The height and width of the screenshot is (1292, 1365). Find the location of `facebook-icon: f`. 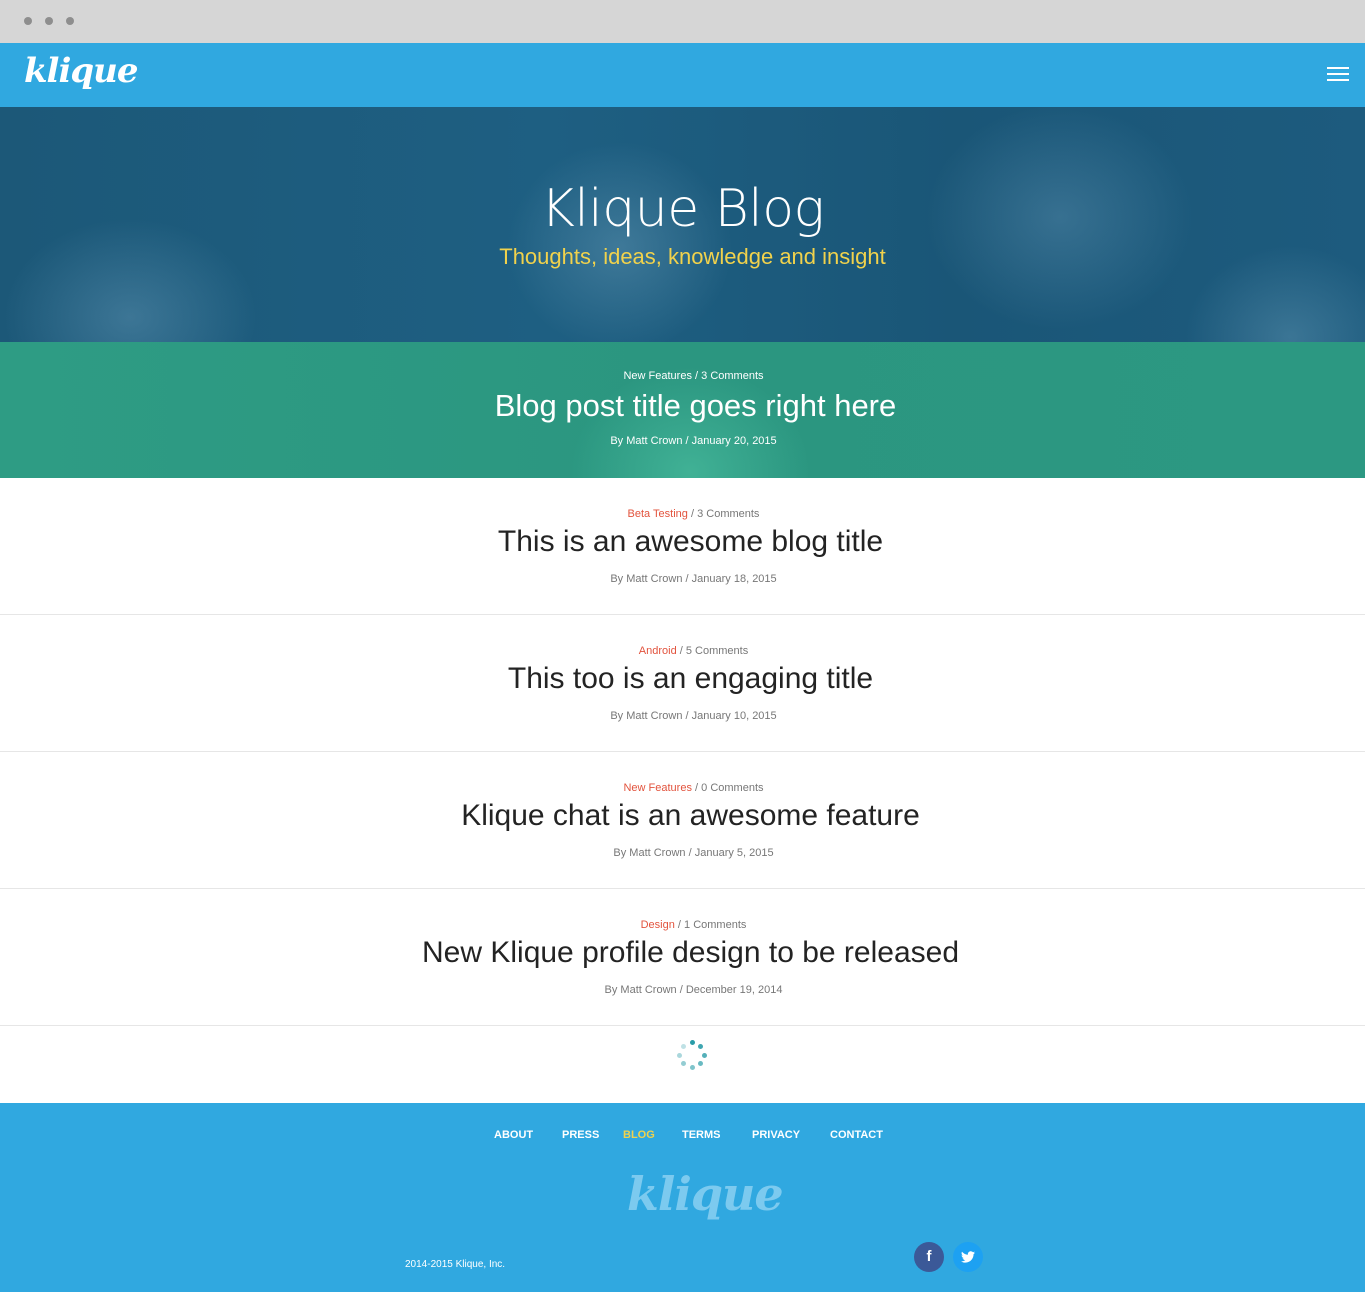

facebook-icon: f is located at coordinates (929, 1257).